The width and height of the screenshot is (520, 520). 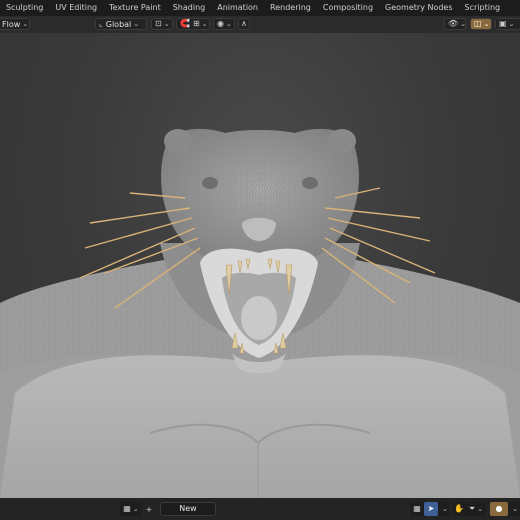 What do you see at coordinates (220, 23) in the screenshot?
I see `proportional-edit-icon: ◉` at bounding box center [220, 23].